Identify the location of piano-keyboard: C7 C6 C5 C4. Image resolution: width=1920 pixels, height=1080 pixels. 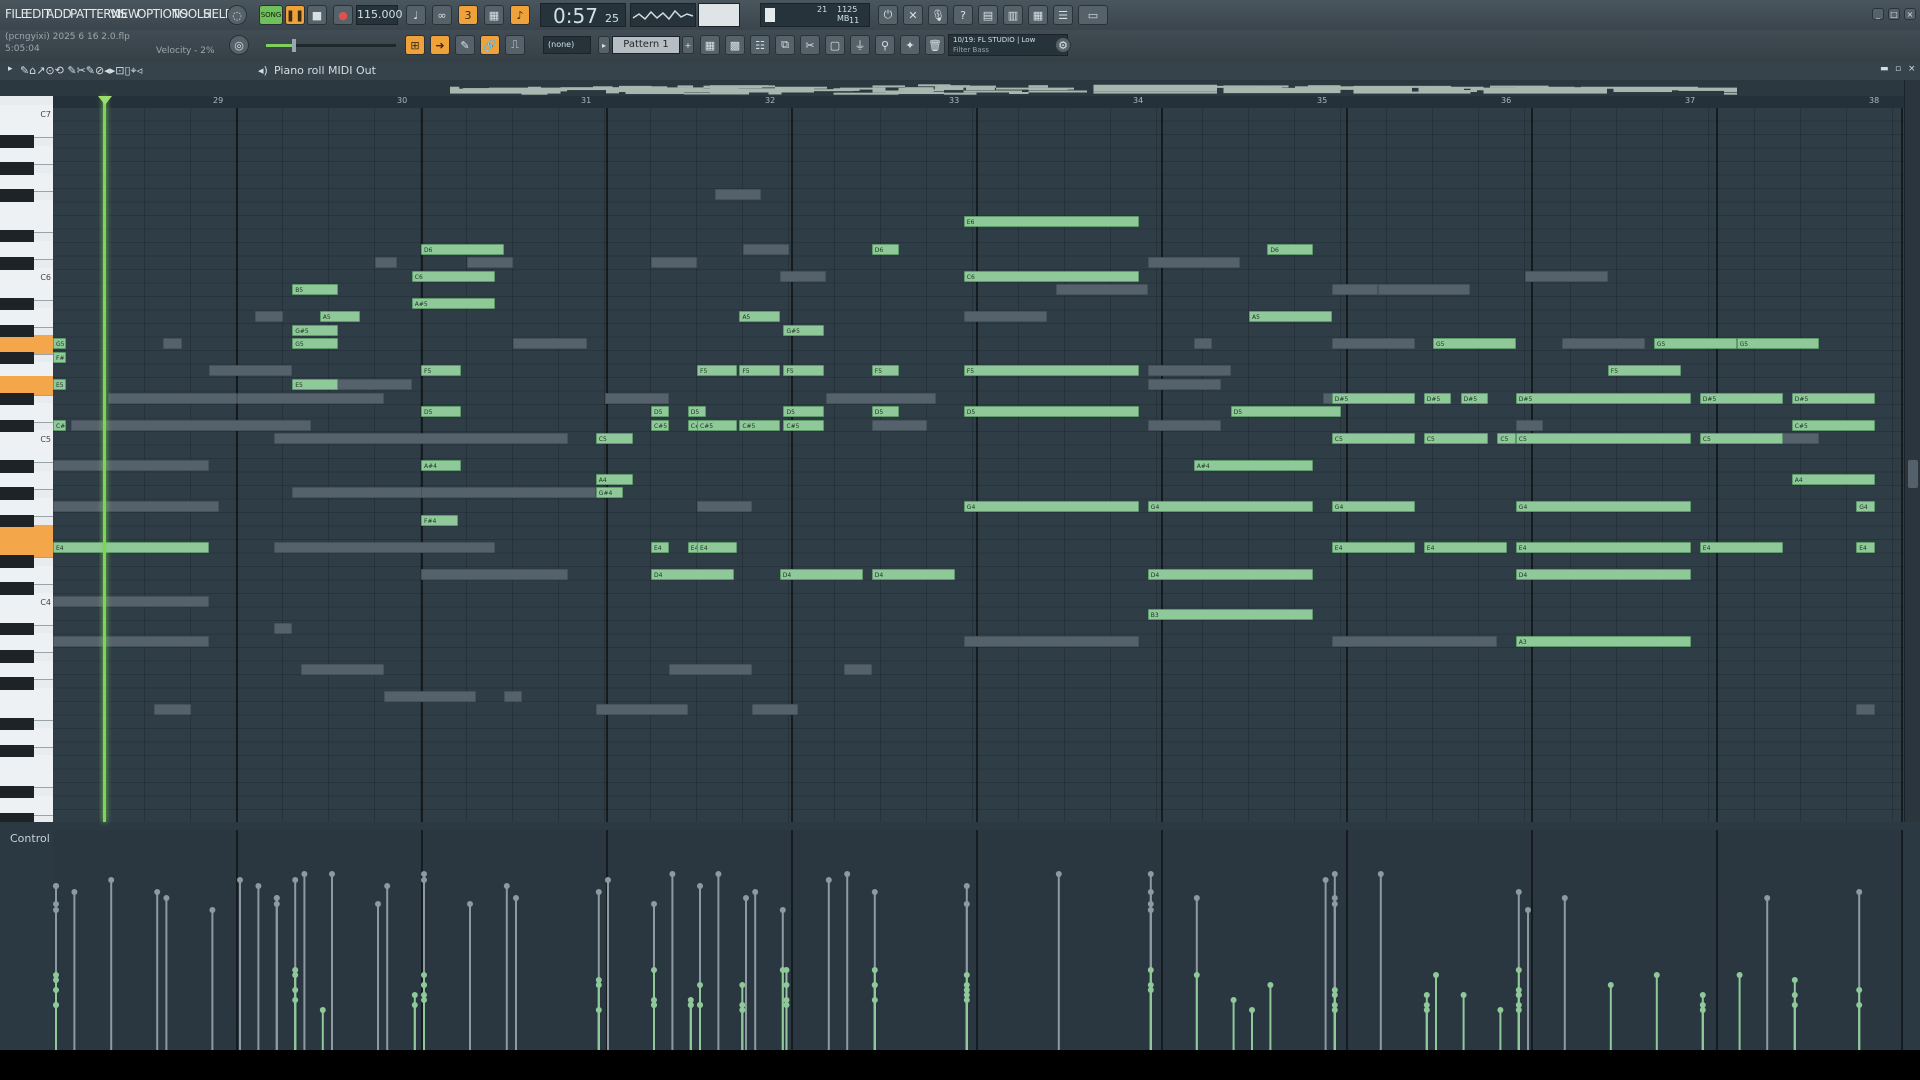
(26, 459).